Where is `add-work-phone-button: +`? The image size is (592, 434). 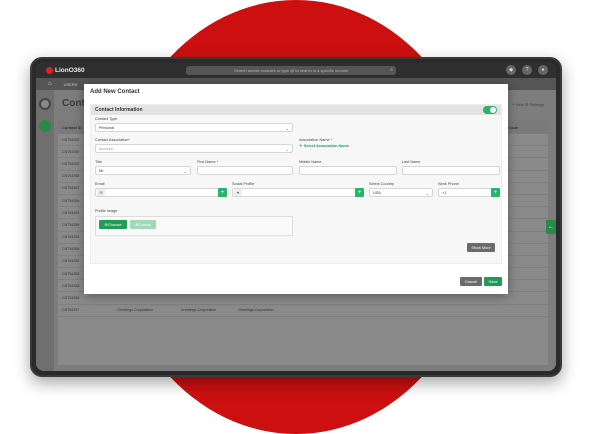 add-work-phone-button: + is located at coordinates (495, 192).